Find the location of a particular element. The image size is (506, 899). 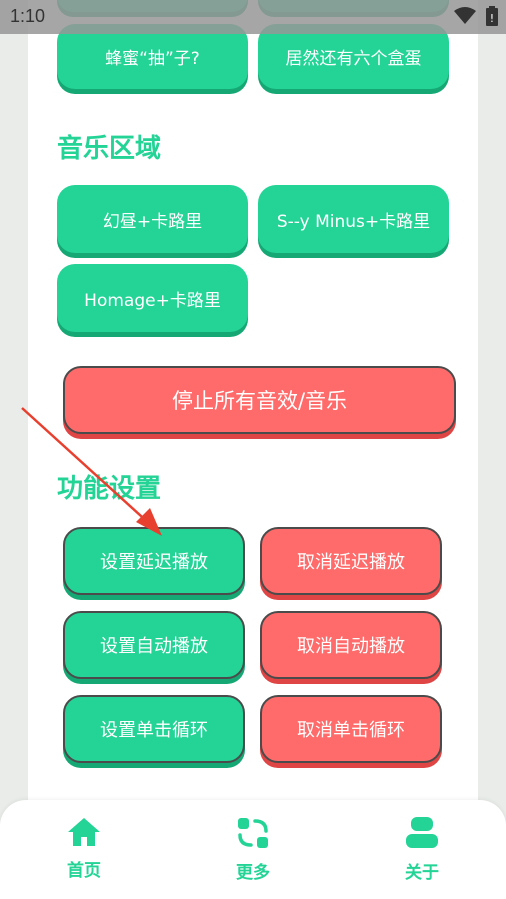

status-bar: 1:10 ! is located at coordinates (253, 17).